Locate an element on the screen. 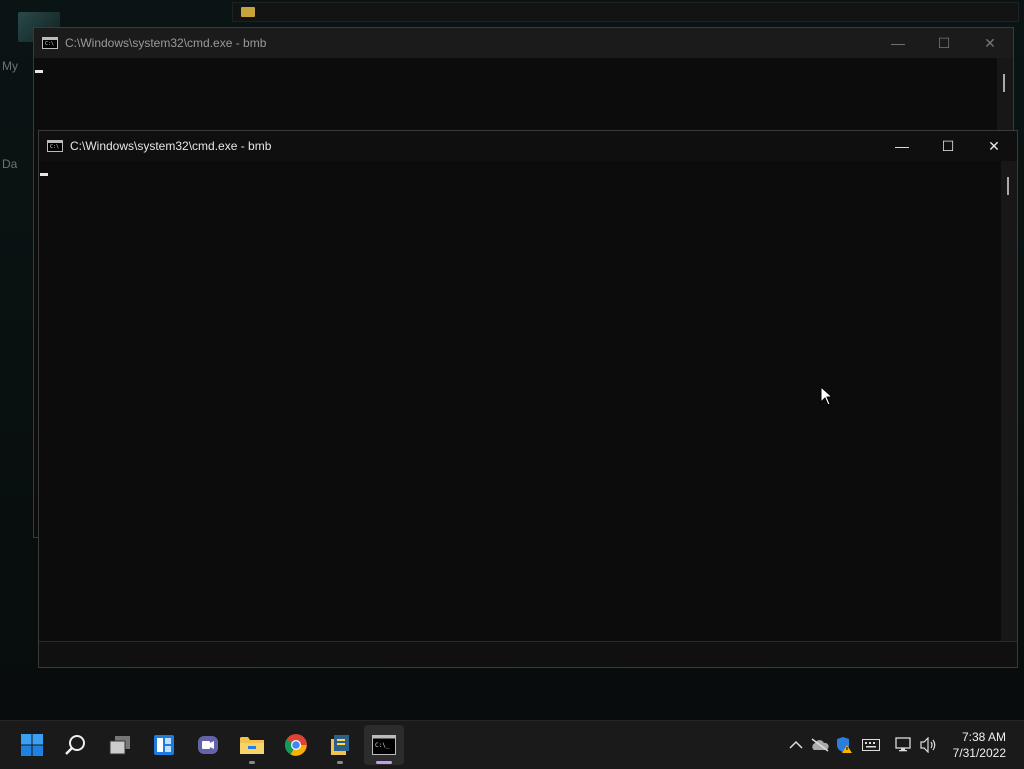  clock-date: 7/31/2022 is located at coordinates (979, 753).